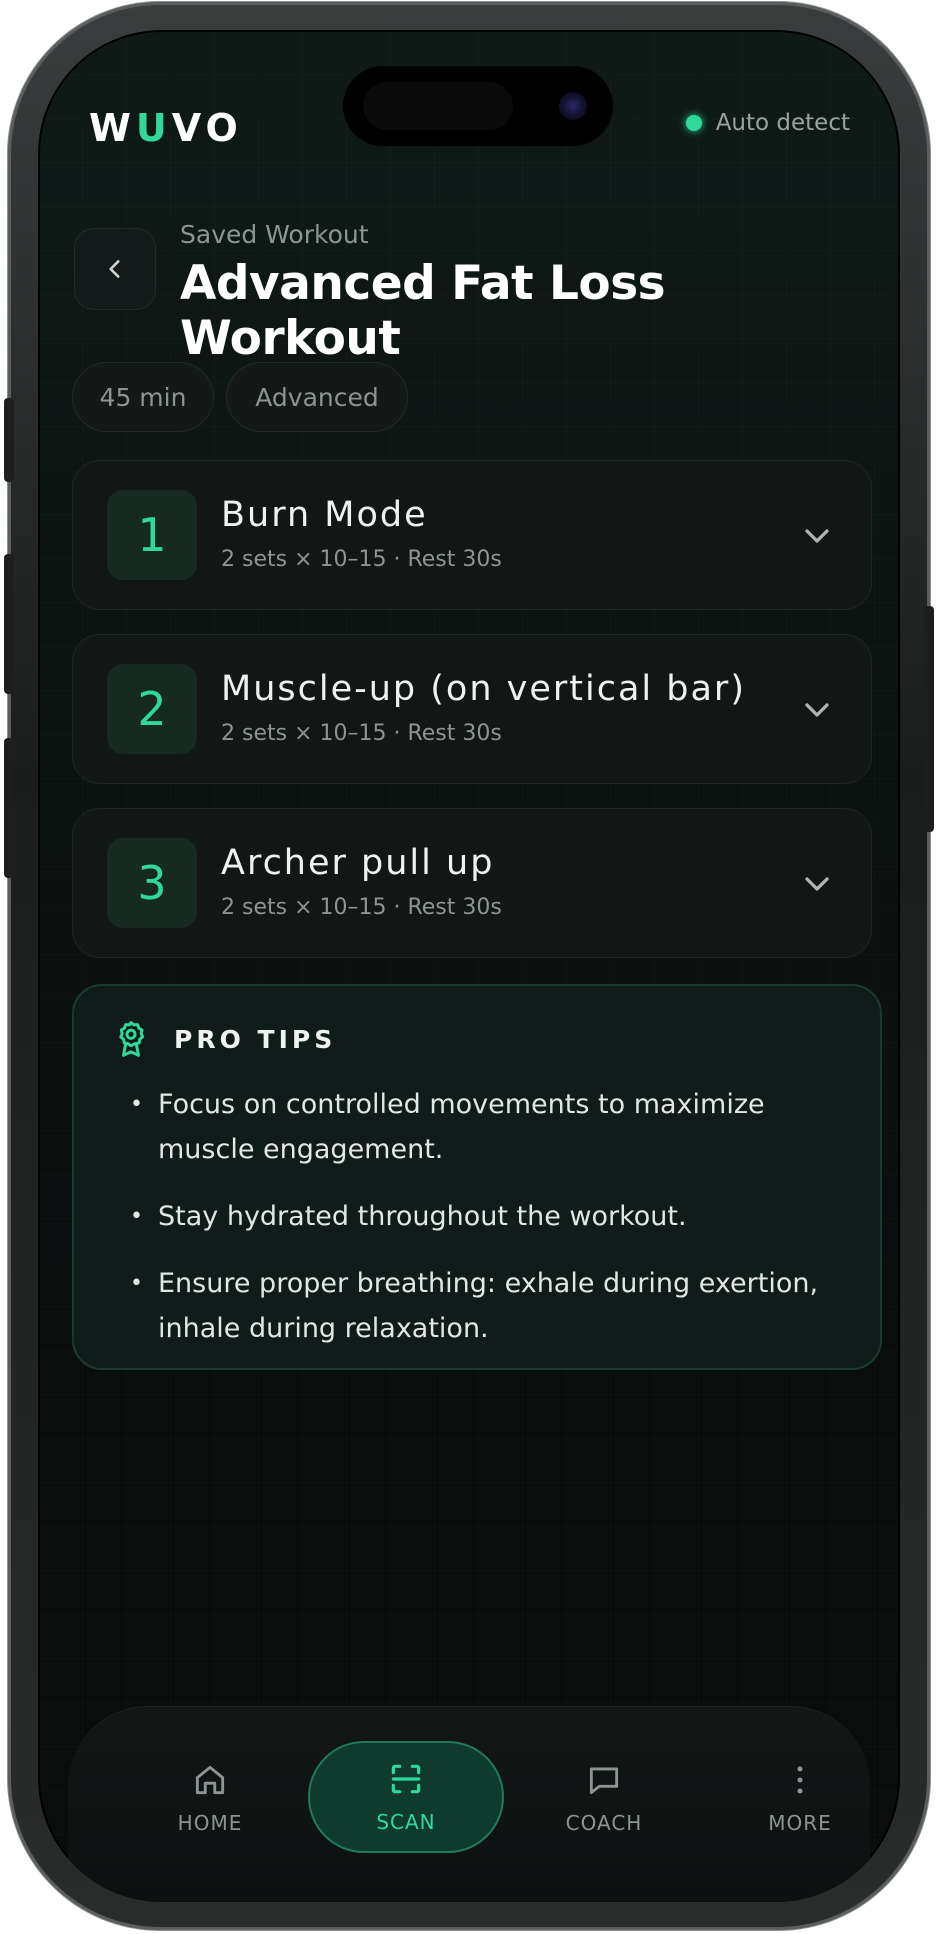 The height and width of the screenshot is (1934, 938). Describe the element at coordinates (406, 1779) in the screenshot. I see `scan-icon` at that location.